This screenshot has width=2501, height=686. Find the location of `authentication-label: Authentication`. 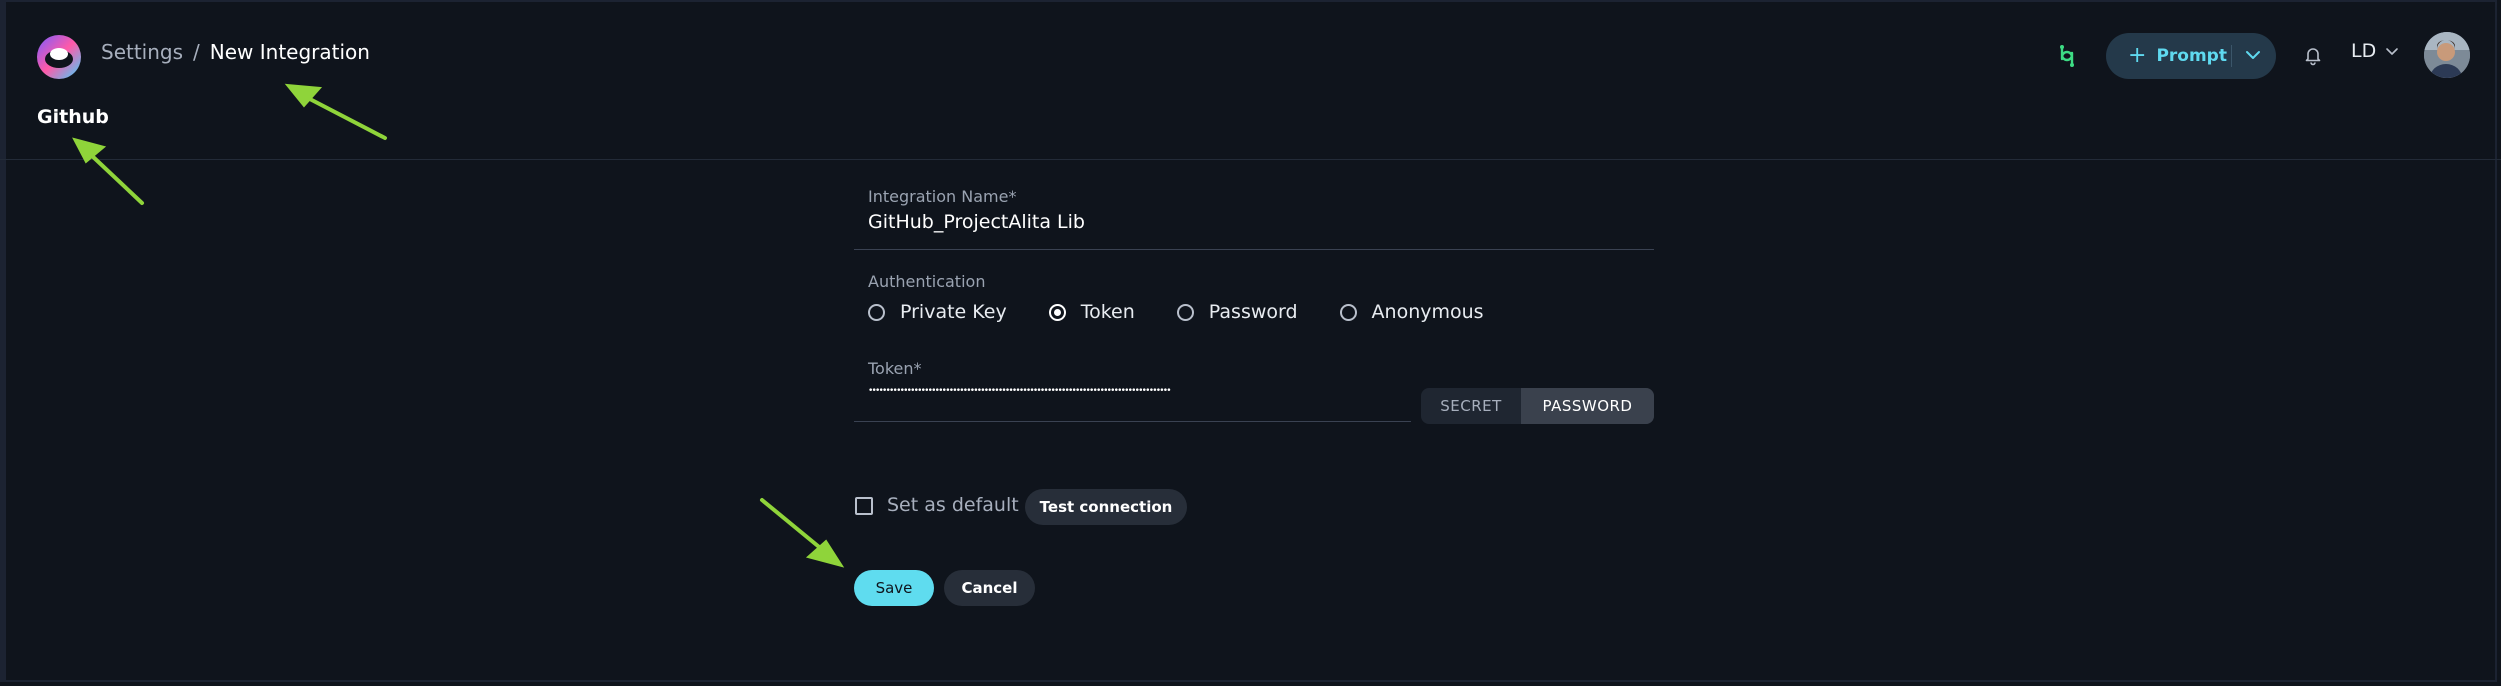

authentication-label: Authentication is located at coordinates (927, 281).